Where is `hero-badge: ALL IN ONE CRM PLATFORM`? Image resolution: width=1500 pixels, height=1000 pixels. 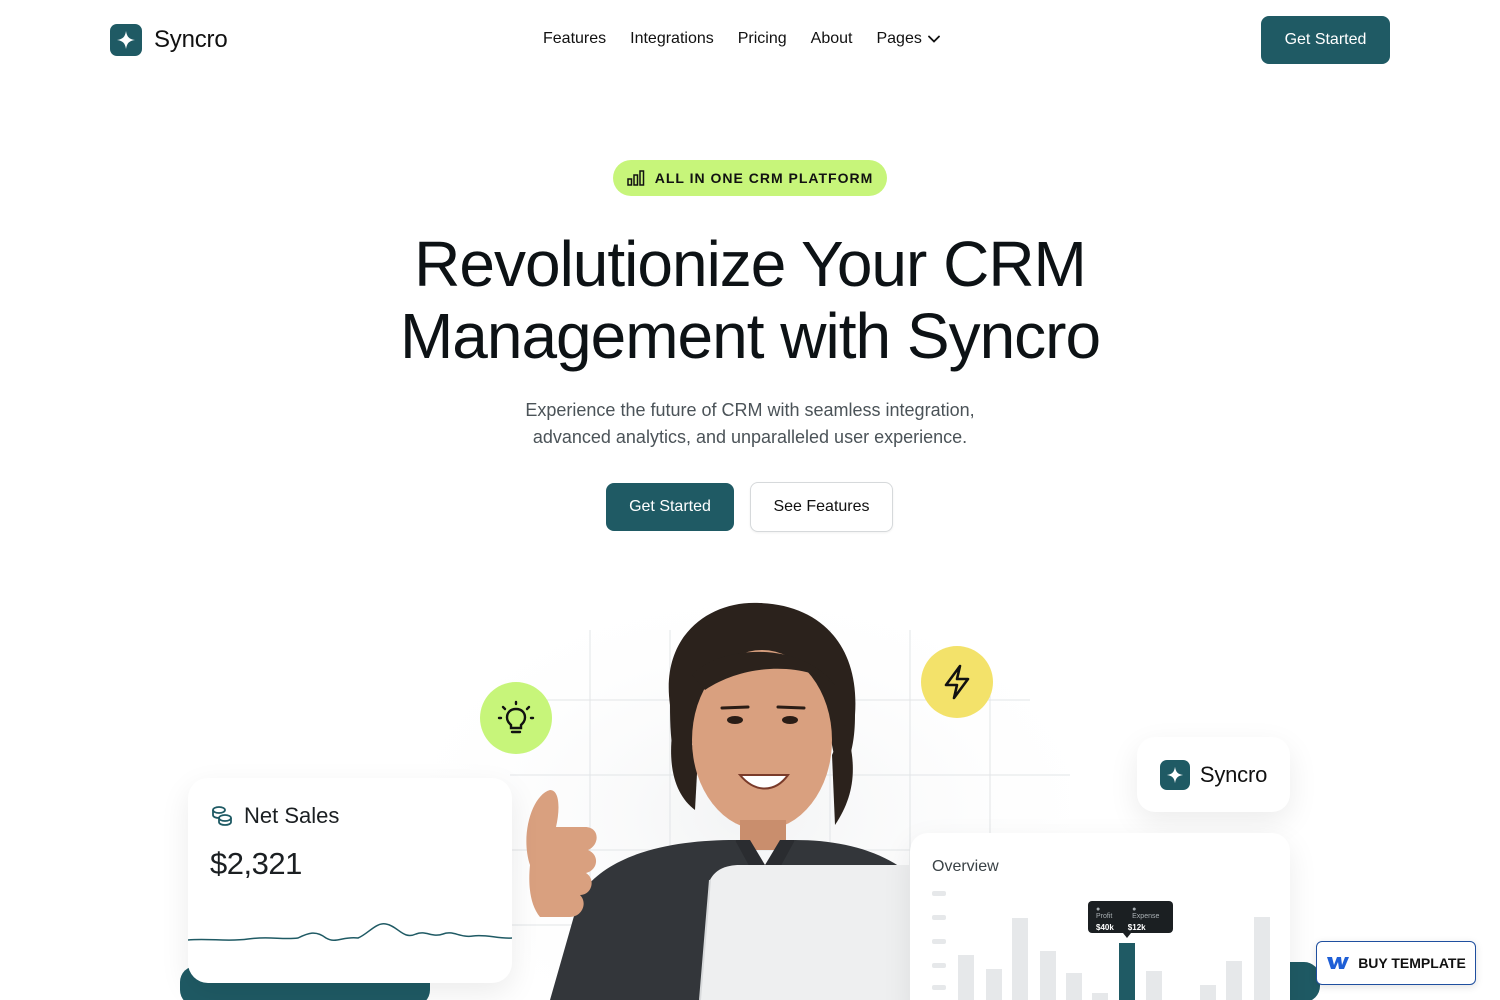
hero-badge: ALL IN ONE CRM PLATFORM is located at coordinates (750, 178).